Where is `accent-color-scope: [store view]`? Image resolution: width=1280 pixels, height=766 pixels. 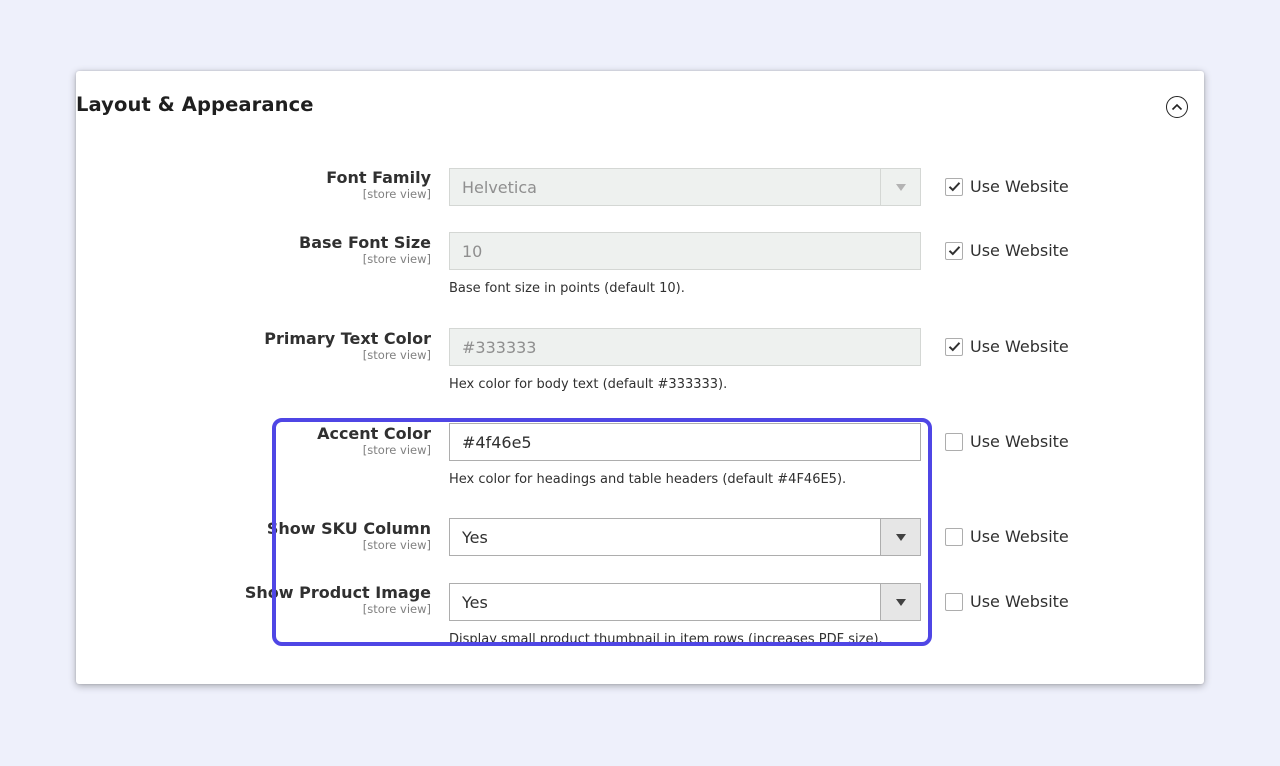
accent-color-scope: [store view] is located at coordinates (396, 450).